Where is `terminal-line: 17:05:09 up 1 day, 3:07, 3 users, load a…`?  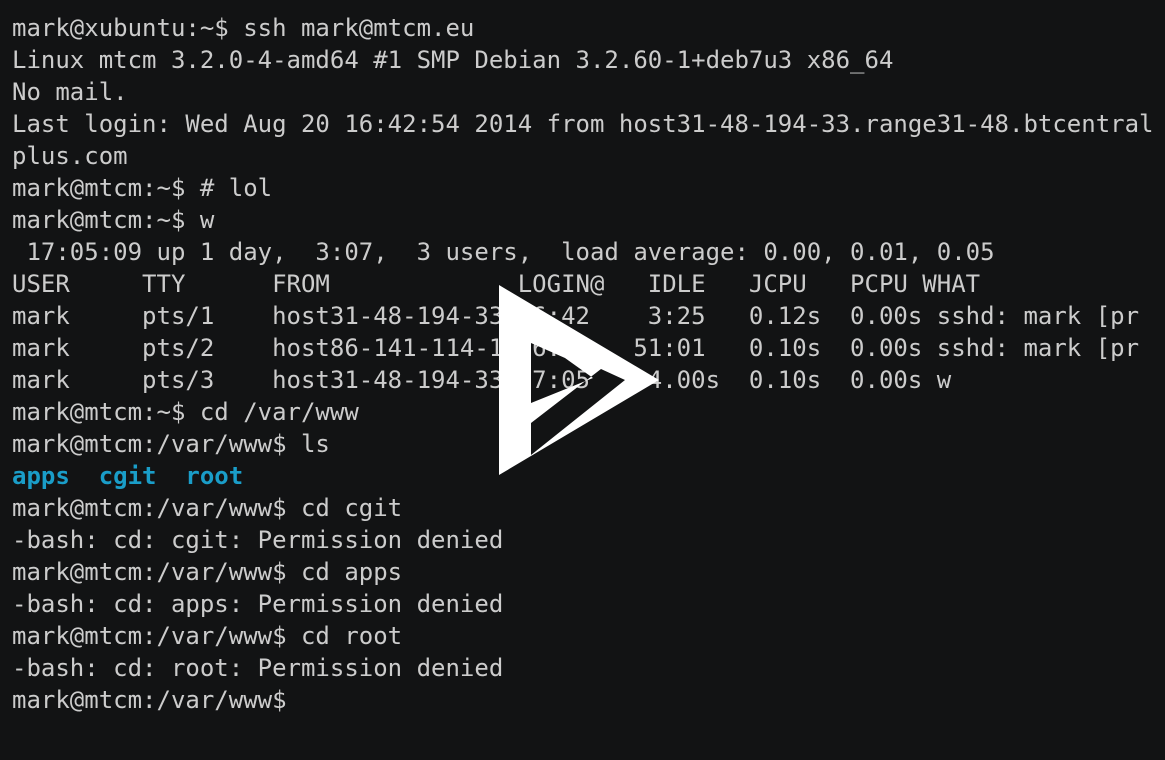 terminal-line: 17:05:09 up 1 day, 3:07, 3 users, load a… is located at coordinates (503, 252).